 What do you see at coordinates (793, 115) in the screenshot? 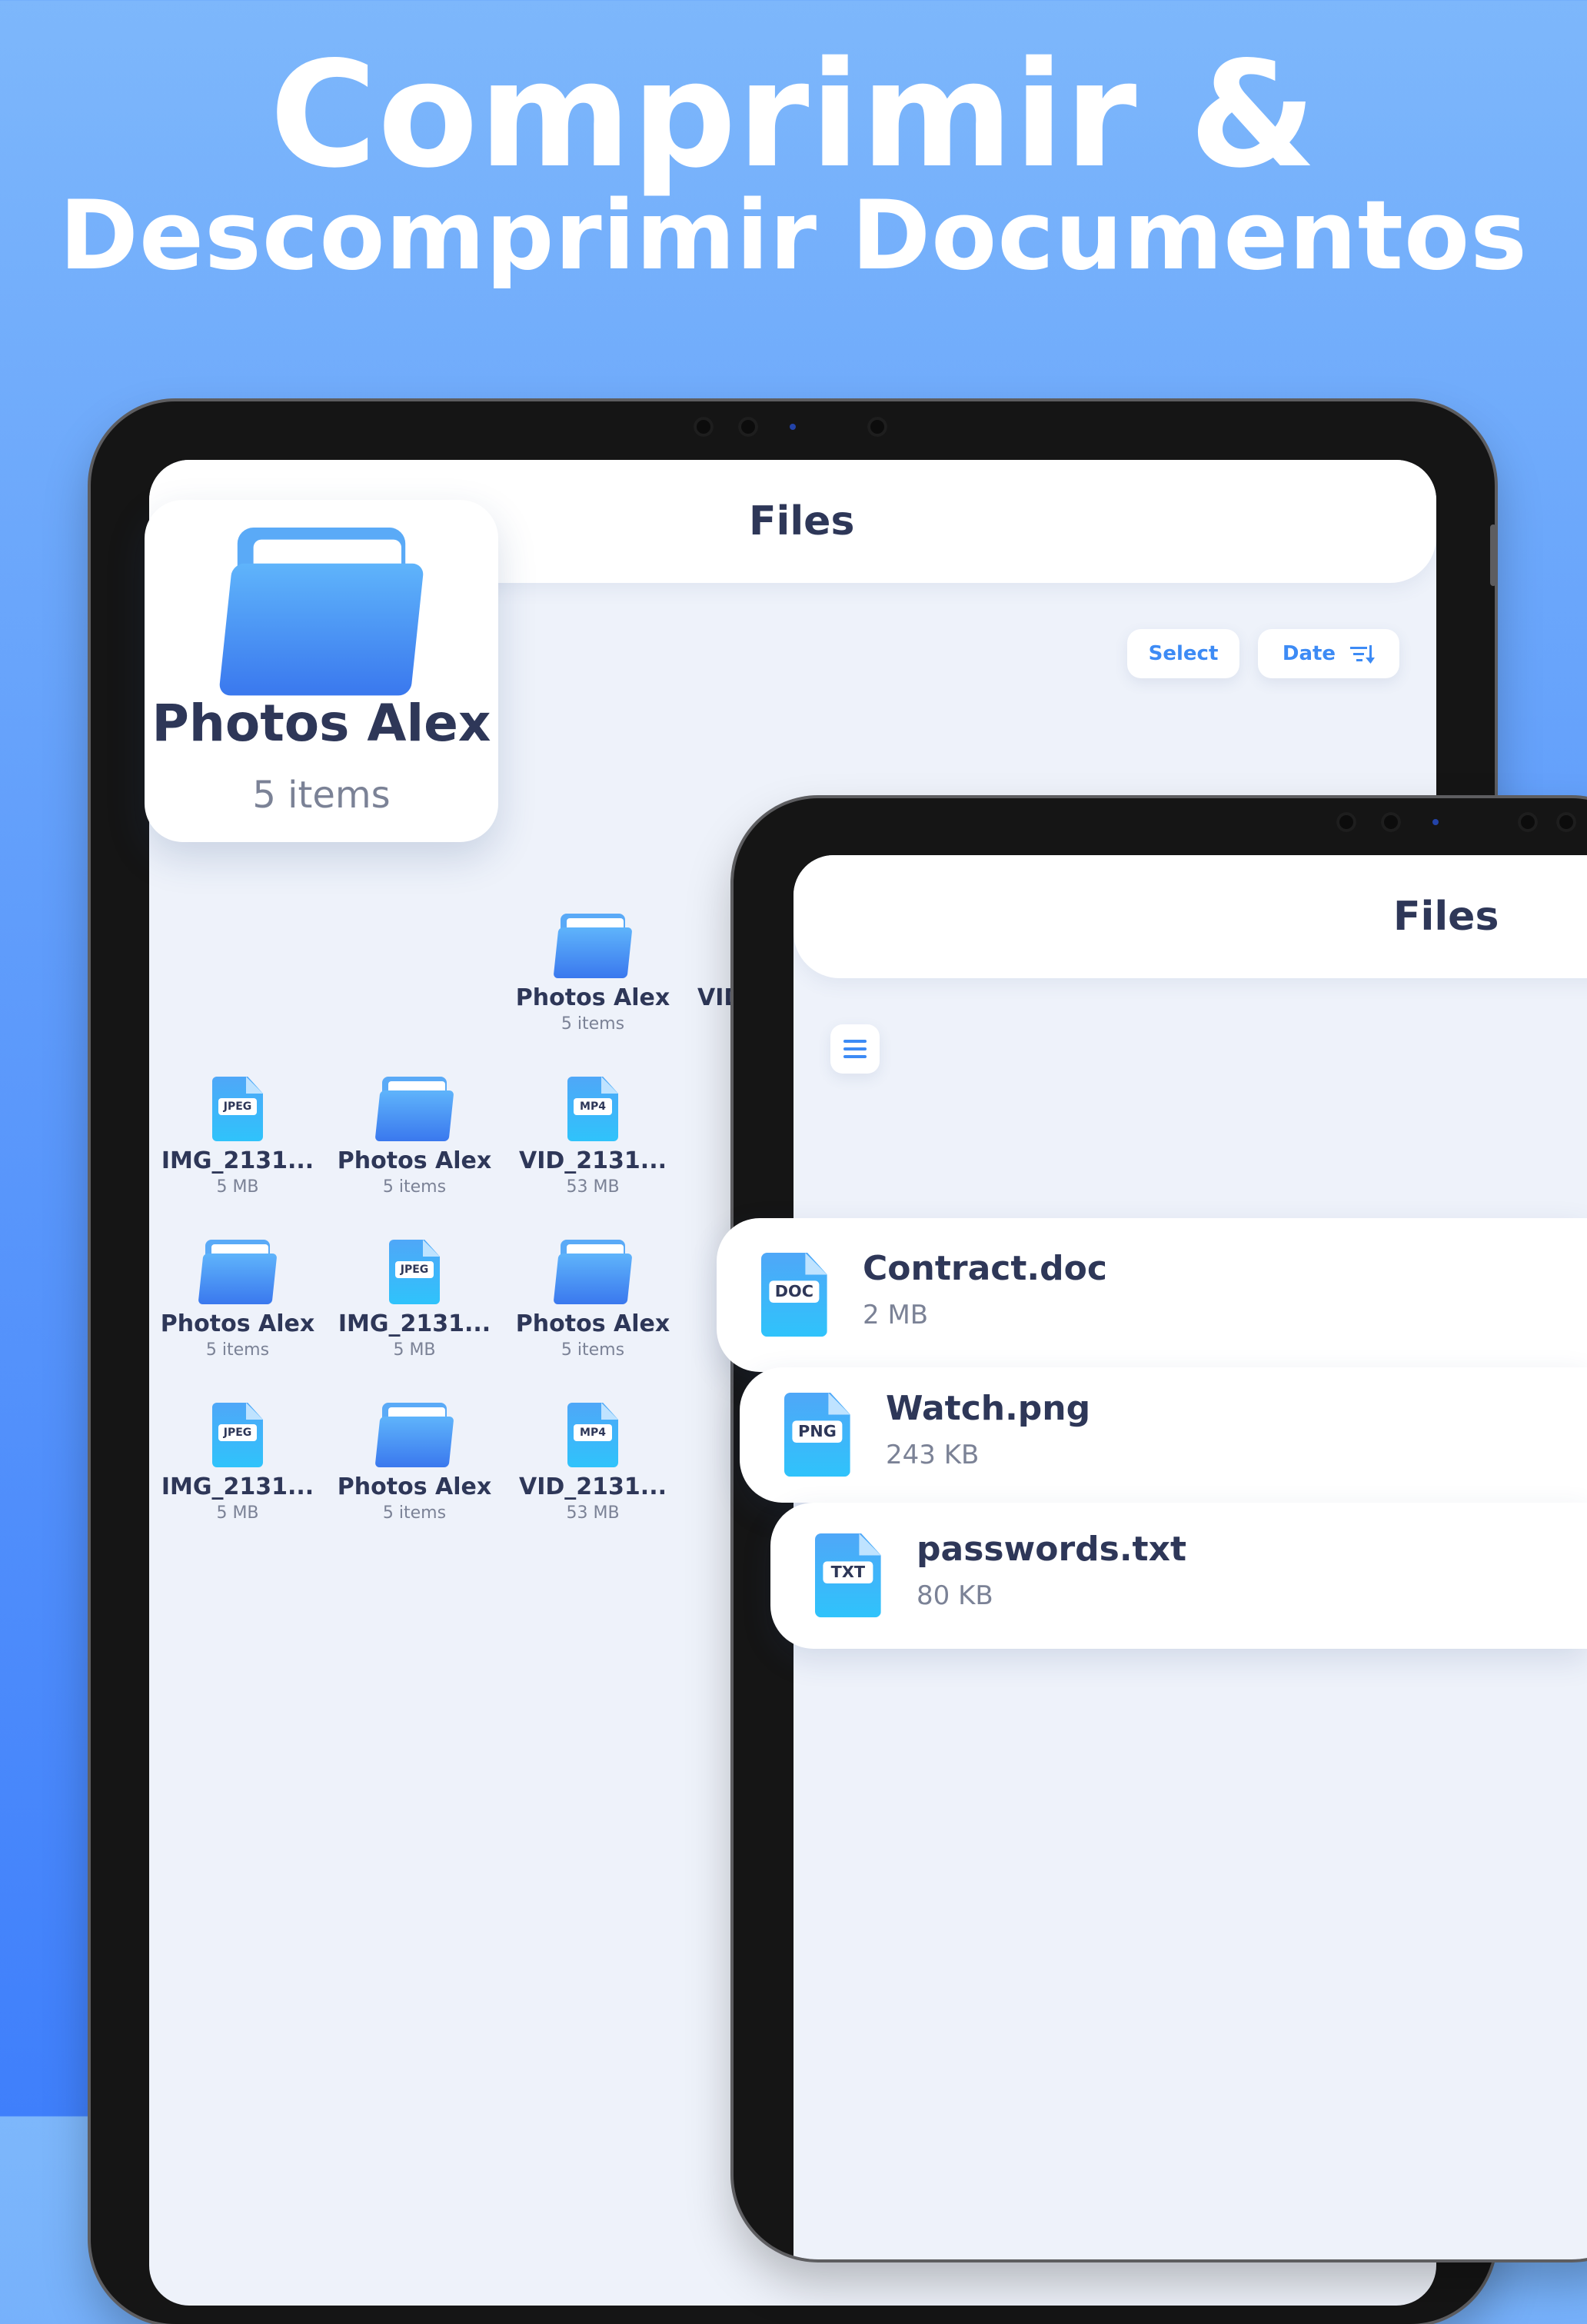
I see `headline-line-1: Comprimir &` at bounding box center [793, 115].